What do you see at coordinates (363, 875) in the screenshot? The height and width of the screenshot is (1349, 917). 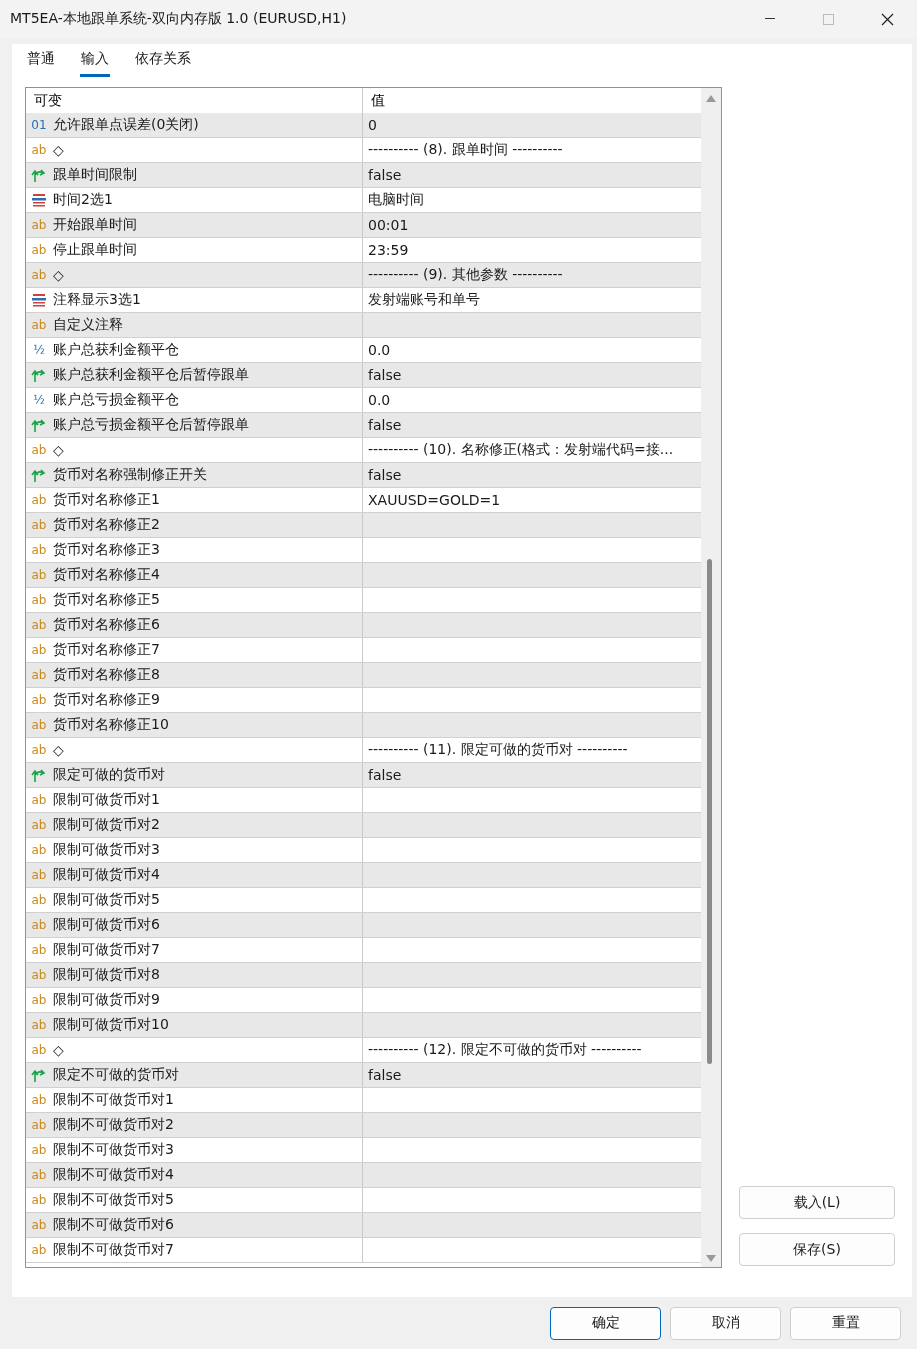 I see `table-row: ab 限制可做货币对4` at bounding box center [363, 875].